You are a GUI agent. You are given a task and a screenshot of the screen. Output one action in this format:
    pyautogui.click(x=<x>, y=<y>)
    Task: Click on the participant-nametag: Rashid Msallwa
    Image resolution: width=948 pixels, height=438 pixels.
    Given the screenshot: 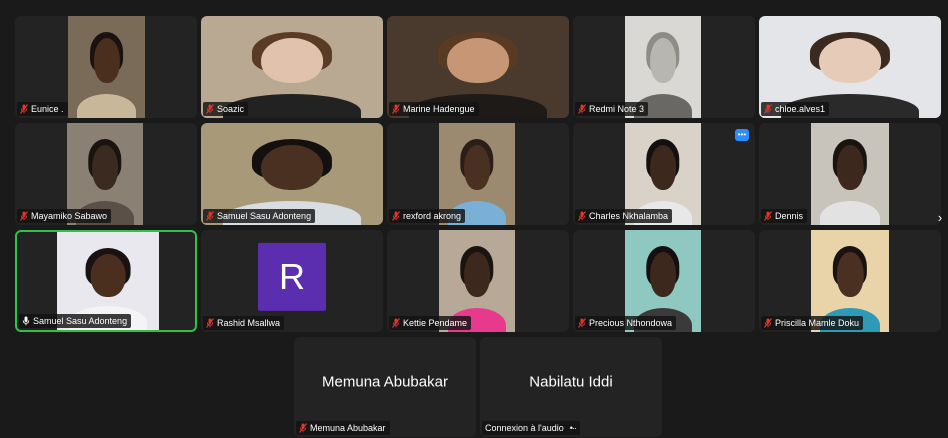 What is the action you would take?
    pyautogui.click(x=244, y=323)
    